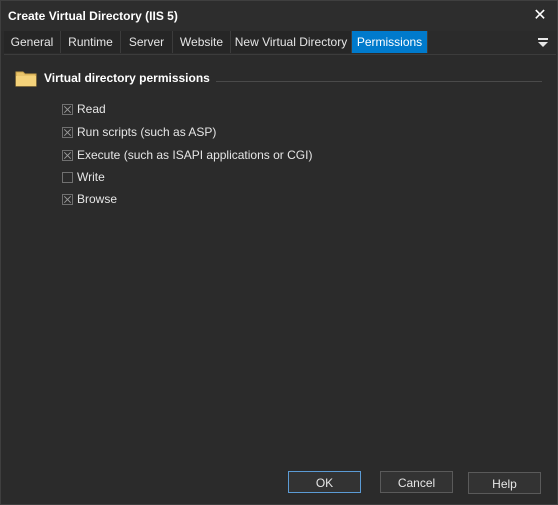 This screenshot has height=505, width=558. What do you see at coordinates (26, 79) in the screenshot?
I see `folder-icon` at bounding box center [26, 79].